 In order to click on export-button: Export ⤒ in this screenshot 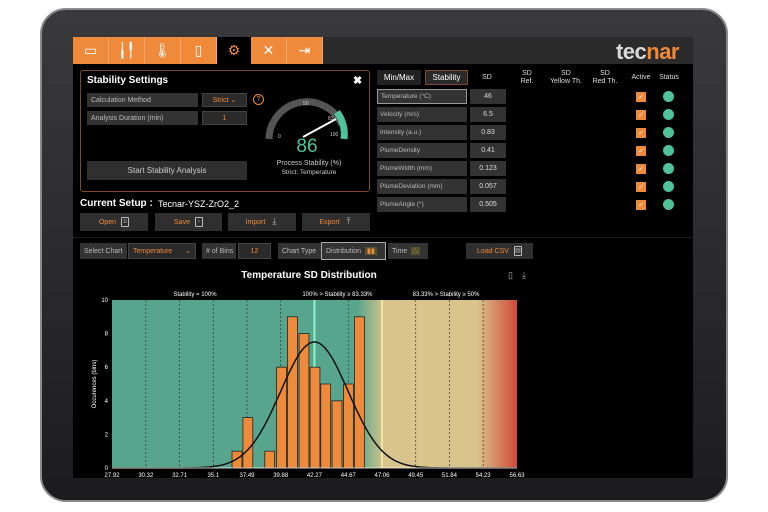, I will do `click(336, 222)`.